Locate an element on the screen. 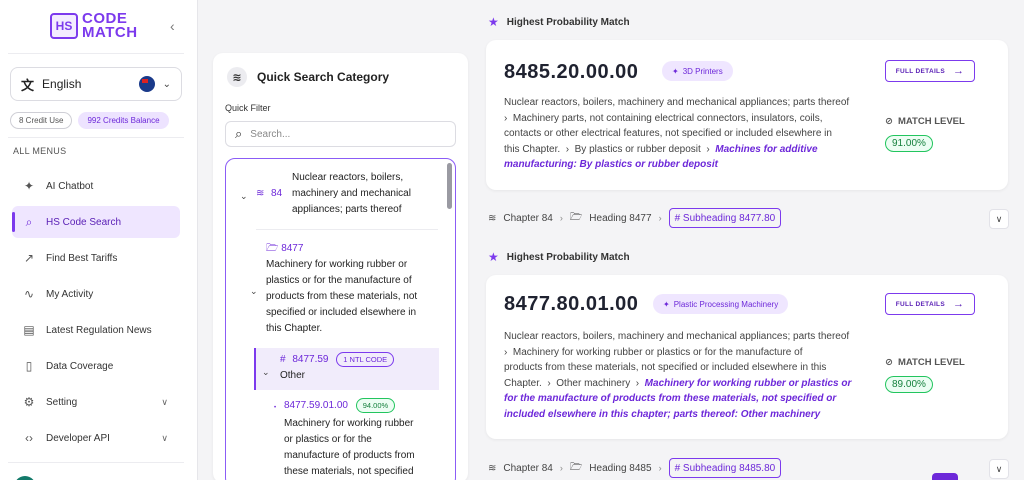 This screenshot has width=1024, height=480. menu-item-label: AI Chatbot is located at coordinates (70, 186).